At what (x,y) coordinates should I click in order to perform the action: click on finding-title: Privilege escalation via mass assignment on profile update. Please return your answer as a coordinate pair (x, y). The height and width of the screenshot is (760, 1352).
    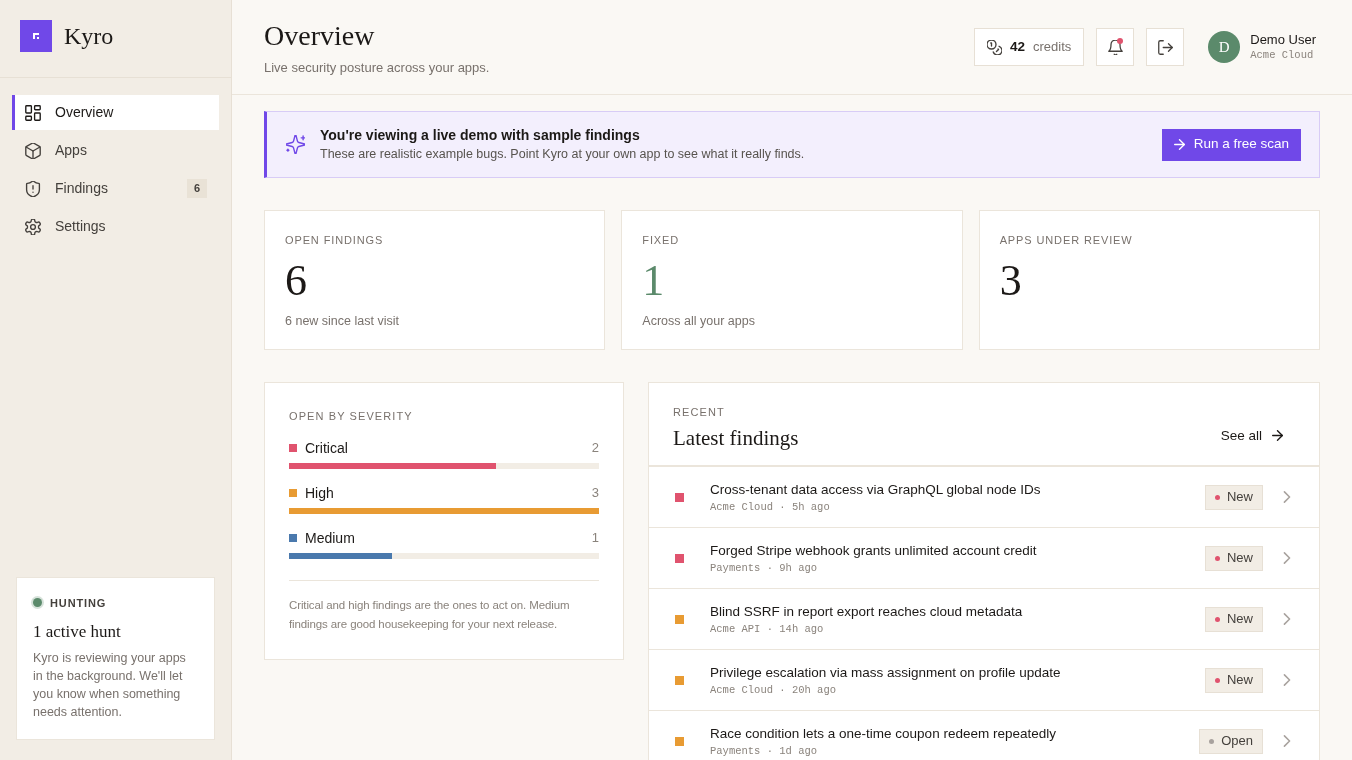
    Looking at the image, I should click on (885, 672).